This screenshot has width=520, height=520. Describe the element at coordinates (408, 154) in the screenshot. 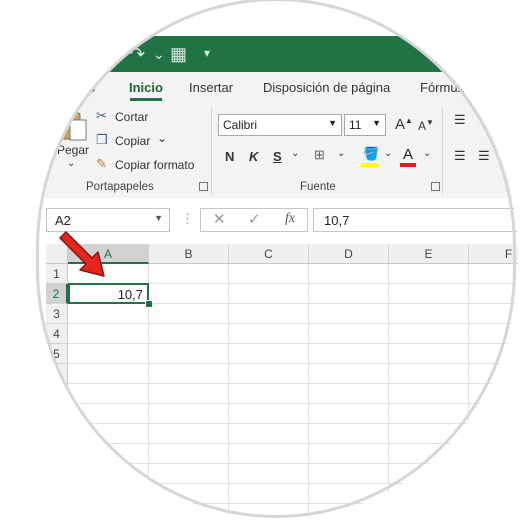

I see `font-color-icon: A` at that location.